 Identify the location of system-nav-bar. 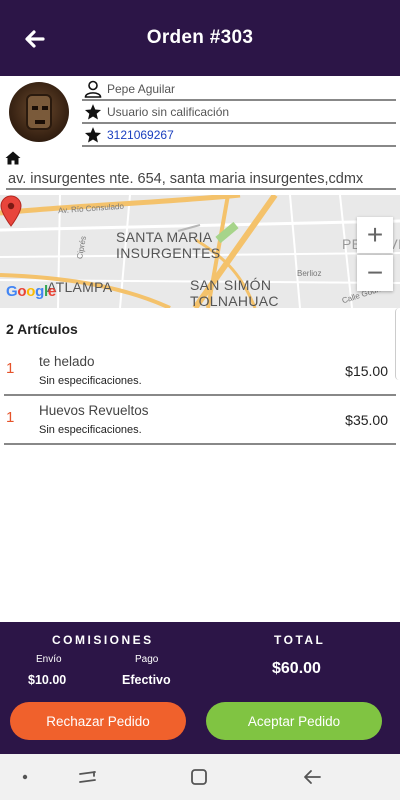
(200, 777).